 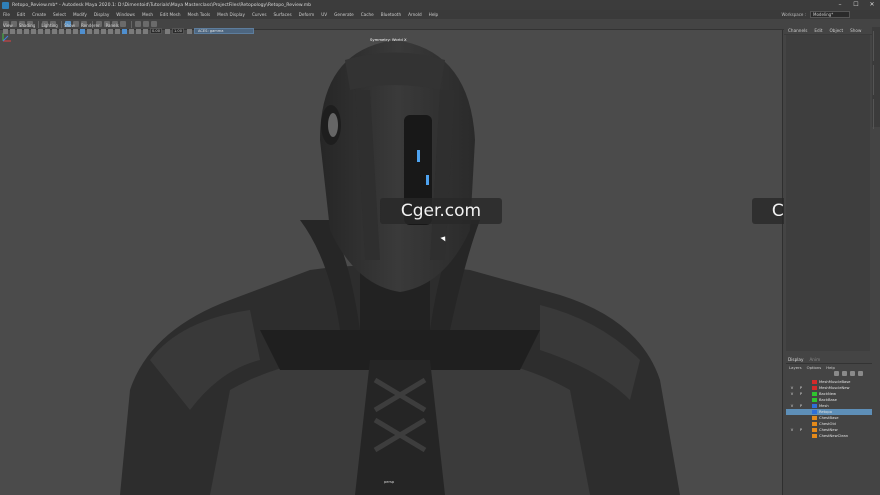 I want to click on menu-create: Create, so click(x=39, y=14).